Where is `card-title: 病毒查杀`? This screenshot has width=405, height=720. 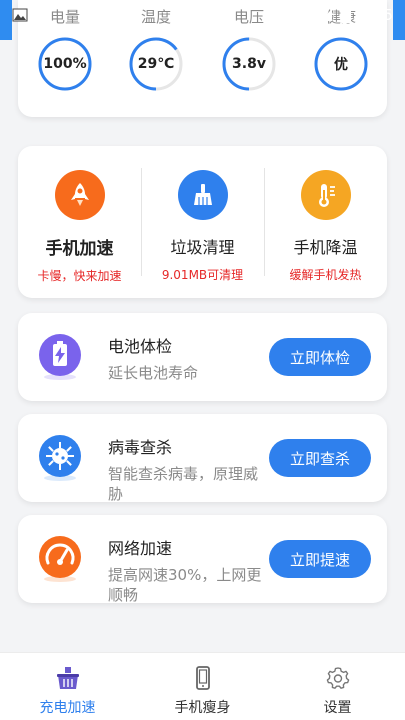
card-title: 病毒查杀 is located at coordinates (140, 447).